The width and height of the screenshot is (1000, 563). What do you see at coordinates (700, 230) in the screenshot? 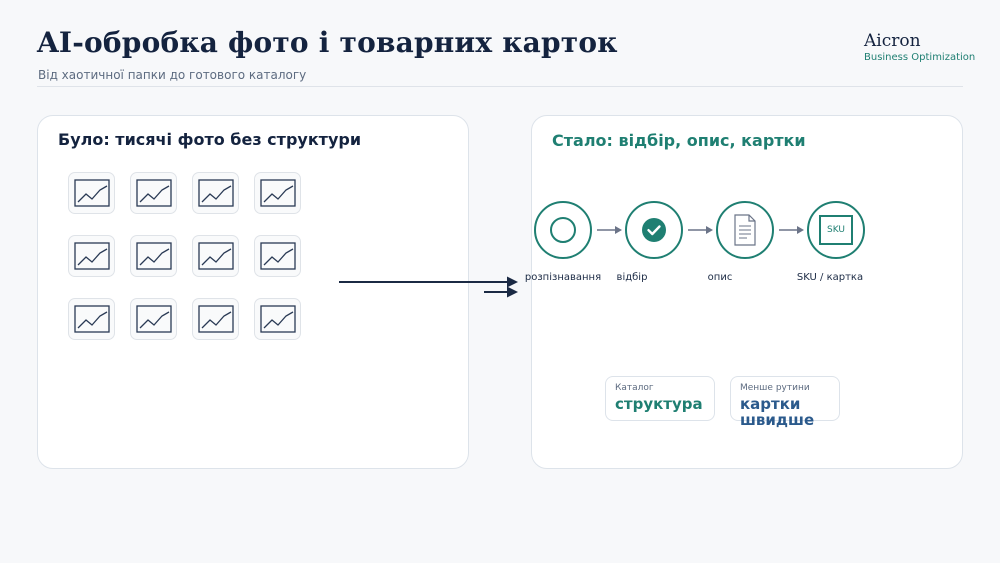
I see `step-arrows` at bounding box center [700, 230].